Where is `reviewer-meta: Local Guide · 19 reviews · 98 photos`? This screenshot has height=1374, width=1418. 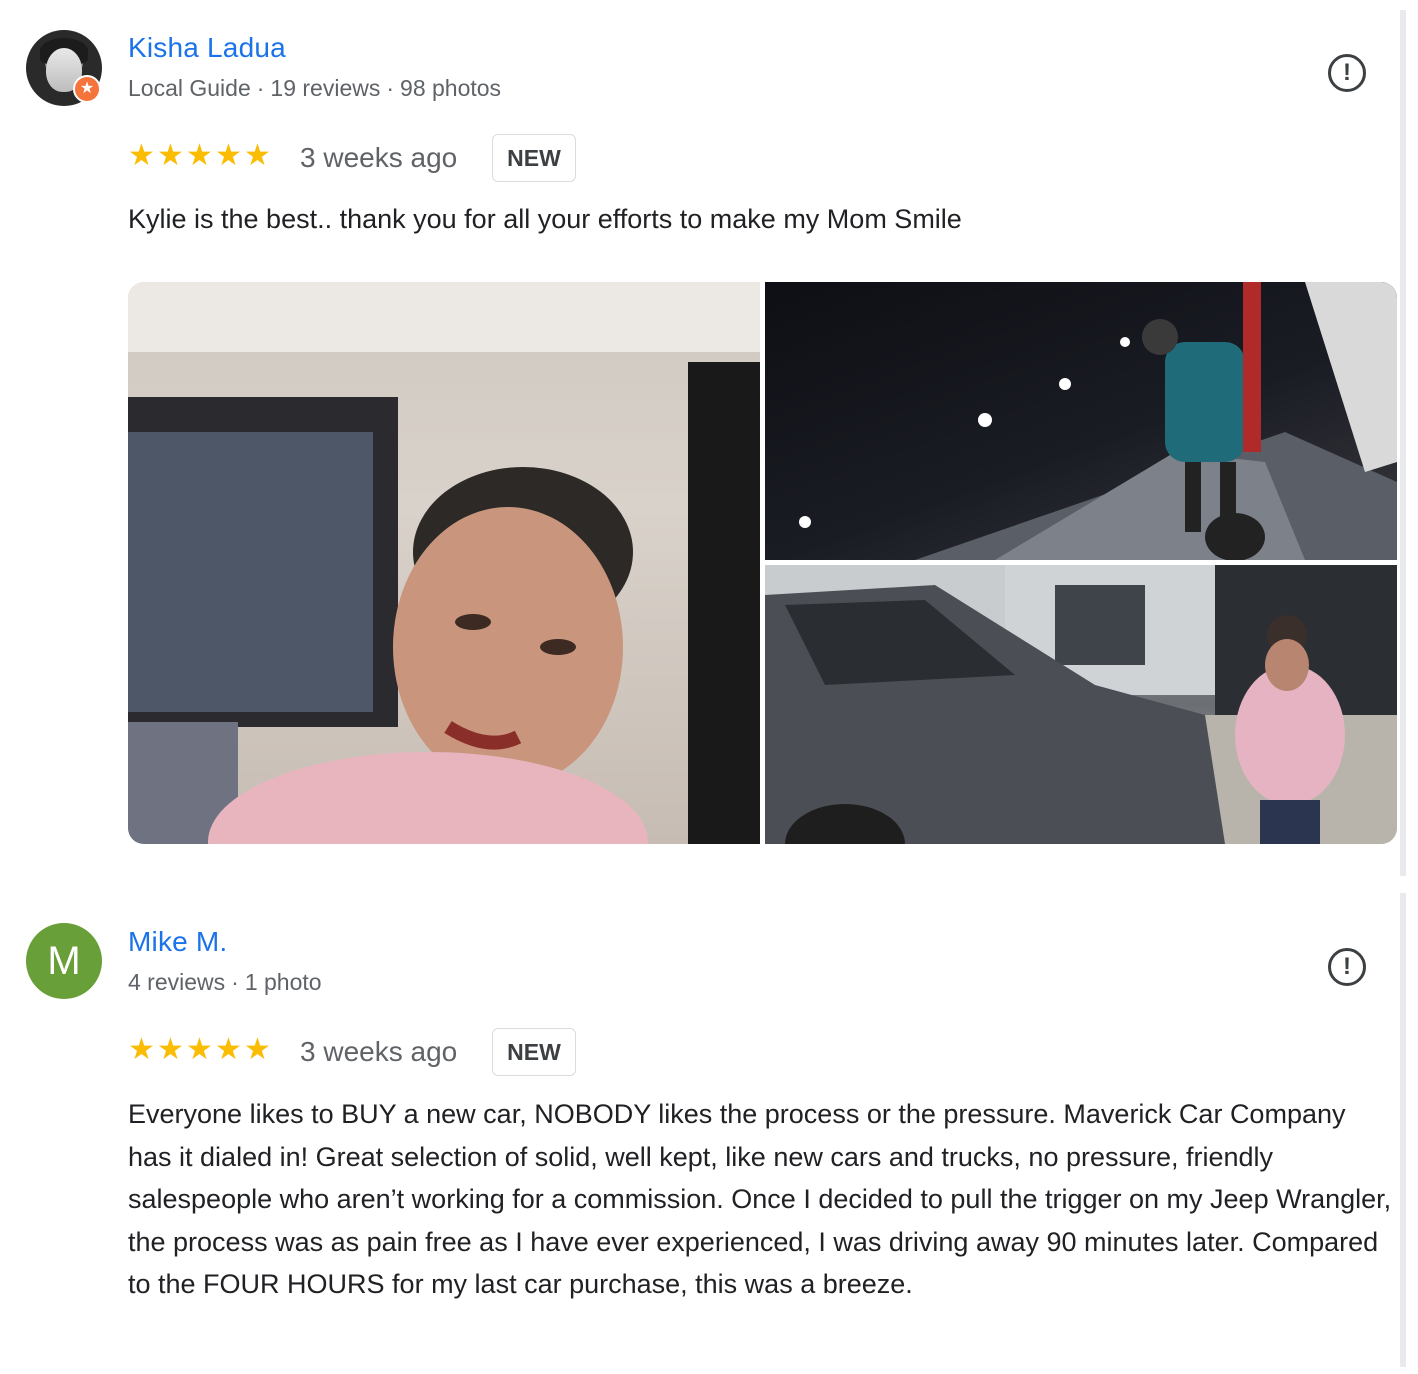 reviewer-meta: Local Guide · 19 reviews · 98 photos is located at coordinates (315, 88).